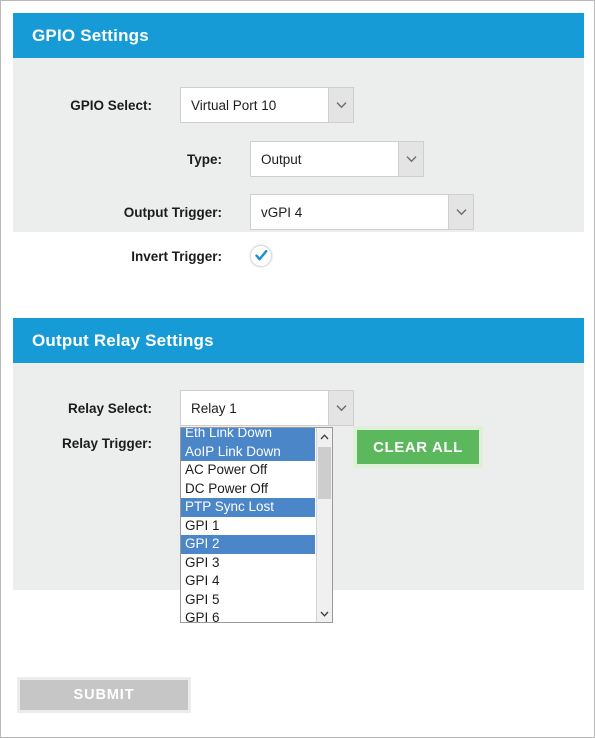 The width and height of the screenshot is (595, 738). What do you see at coordinates (90, 35) in the screenshot?
I see `gpio-settings-title: GPIO Settings` at bounding box center [90, 35].